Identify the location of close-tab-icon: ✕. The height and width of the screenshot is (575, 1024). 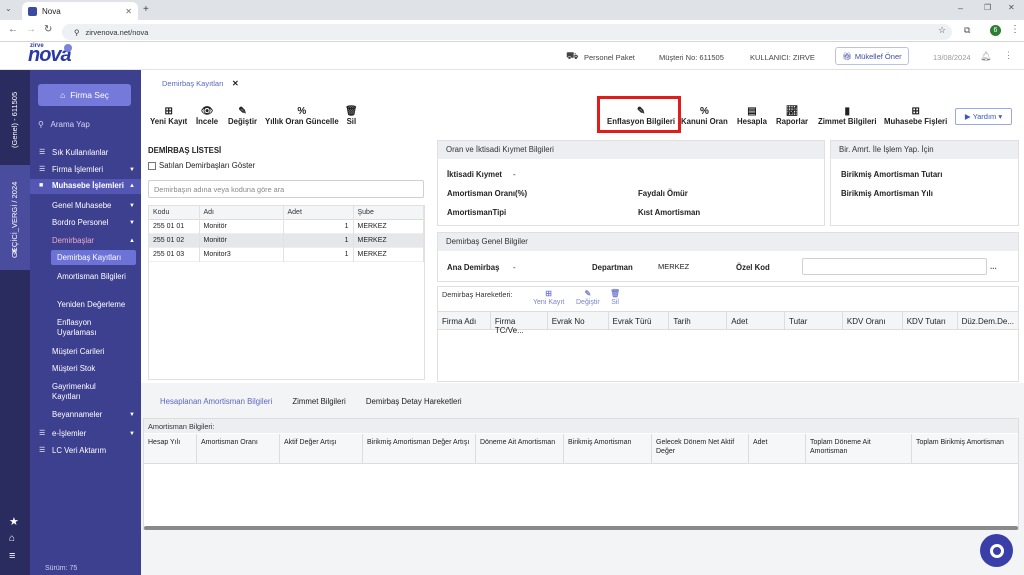
(128, 11).